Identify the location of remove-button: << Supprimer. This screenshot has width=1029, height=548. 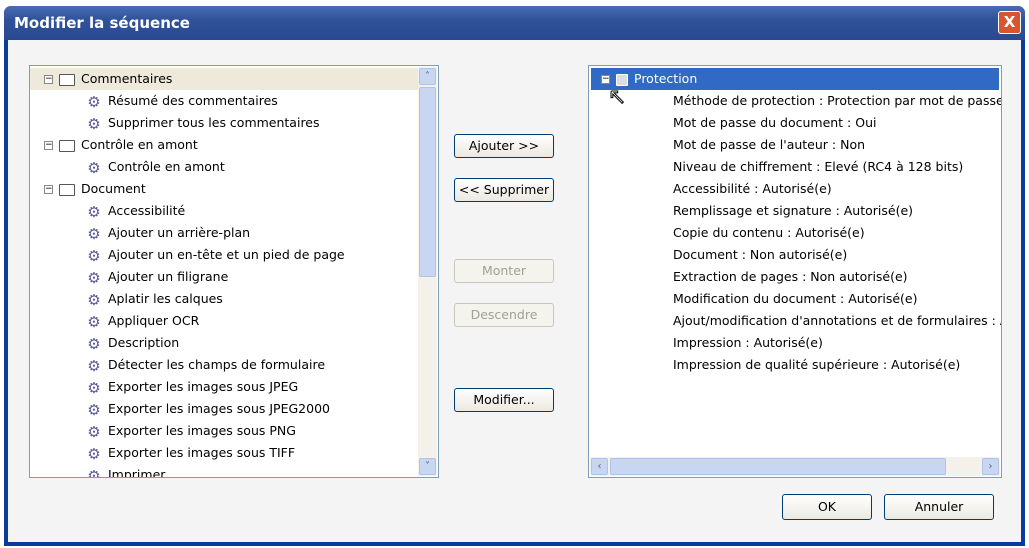
(504, 190).